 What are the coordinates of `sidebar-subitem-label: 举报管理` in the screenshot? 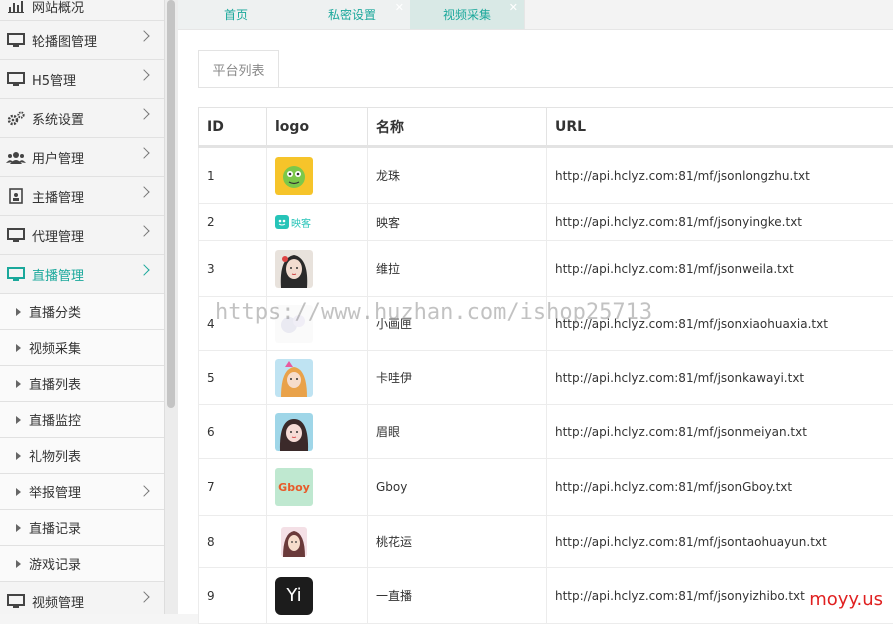 It's located at (55, 491).